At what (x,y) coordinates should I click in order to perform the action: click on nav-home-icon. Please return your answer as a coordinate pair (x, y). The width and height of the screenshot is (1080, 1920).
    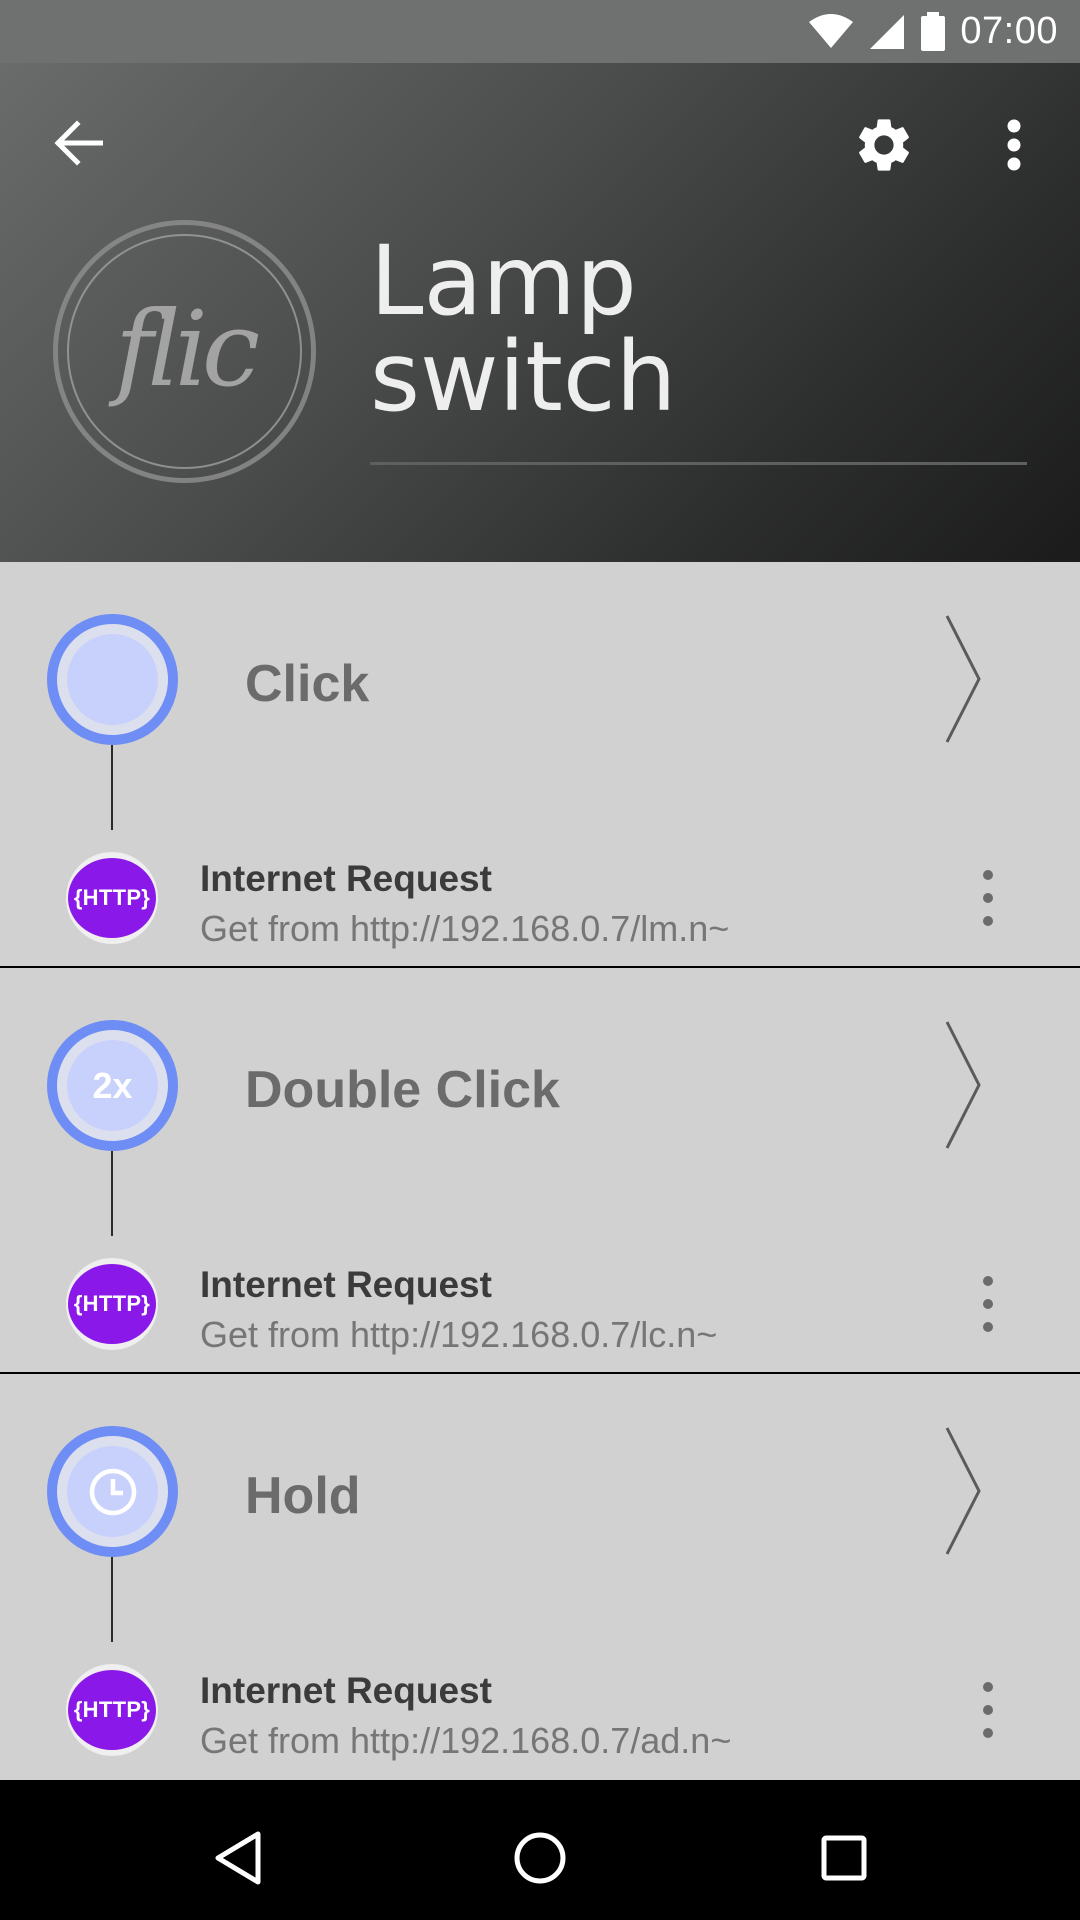
    Looking at the image, I should click on (540, 1858).